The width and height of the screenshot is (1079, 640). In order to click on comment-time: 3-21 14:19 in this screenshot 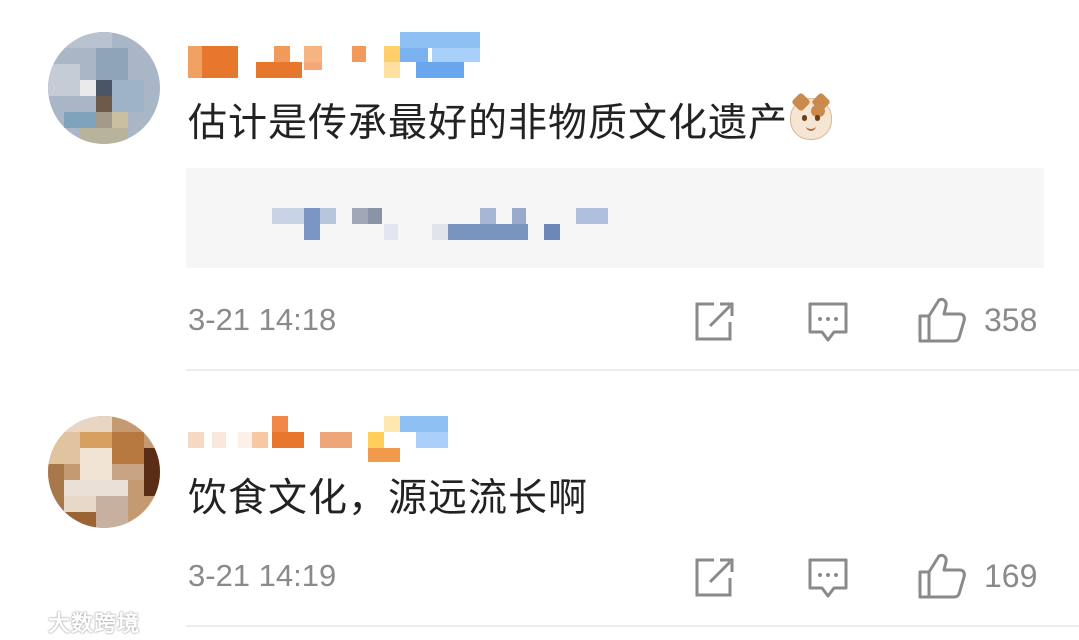, I will do `click(262, 575)`.